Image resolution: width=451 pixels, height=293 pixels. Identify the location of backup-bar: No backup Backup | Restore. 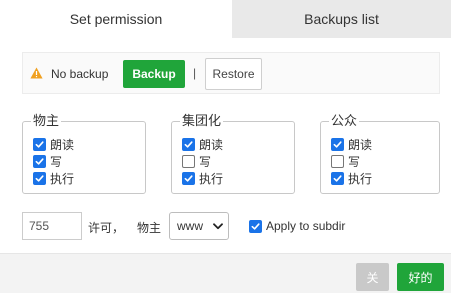
(231, 73).